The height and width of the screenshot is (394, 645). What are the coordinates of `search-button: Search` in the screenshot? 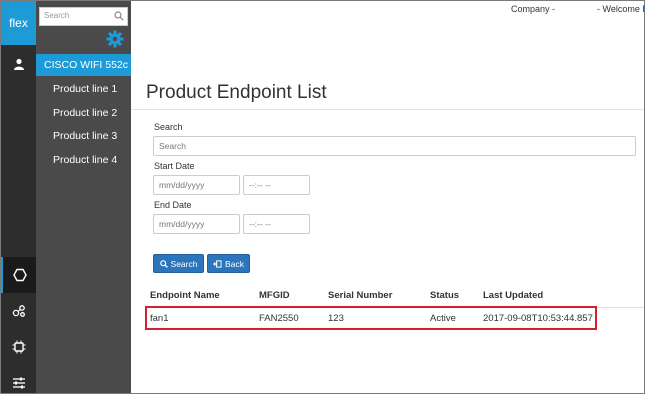 It's located at (178, 263).